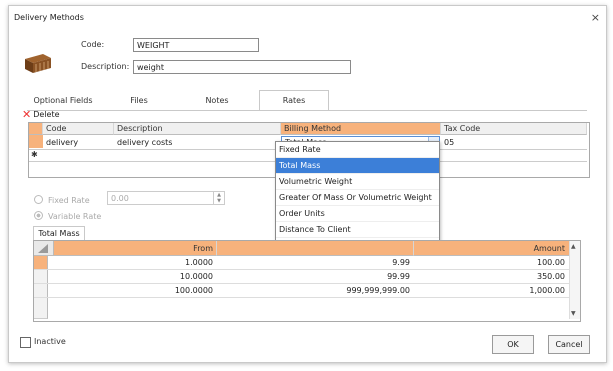  I want to click on option-order-units: Order Units, so click(357, 214).